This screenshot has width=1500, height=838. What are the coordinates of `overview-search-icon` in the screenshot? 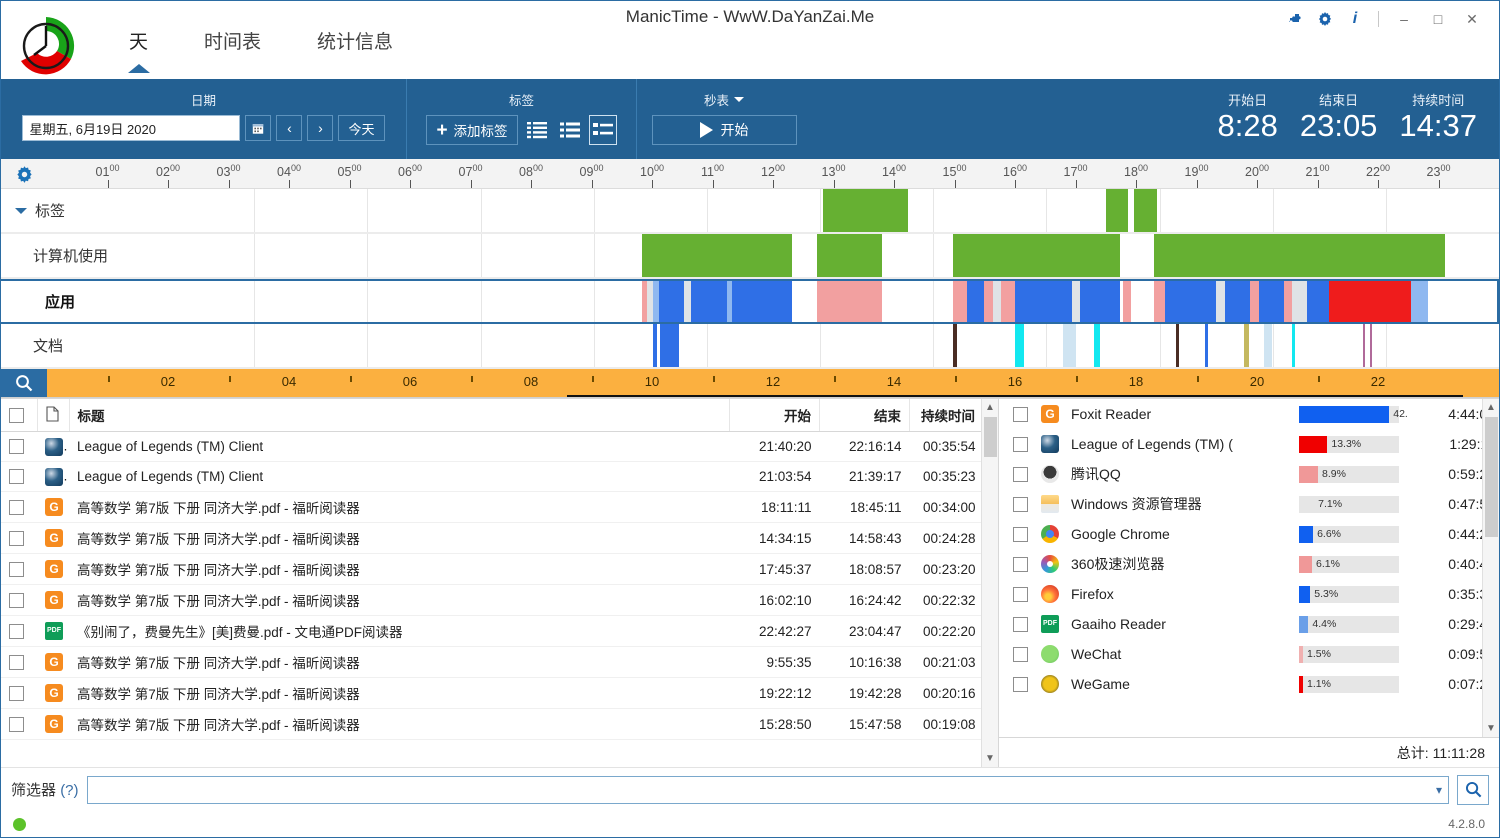 It's located at (24, 383).